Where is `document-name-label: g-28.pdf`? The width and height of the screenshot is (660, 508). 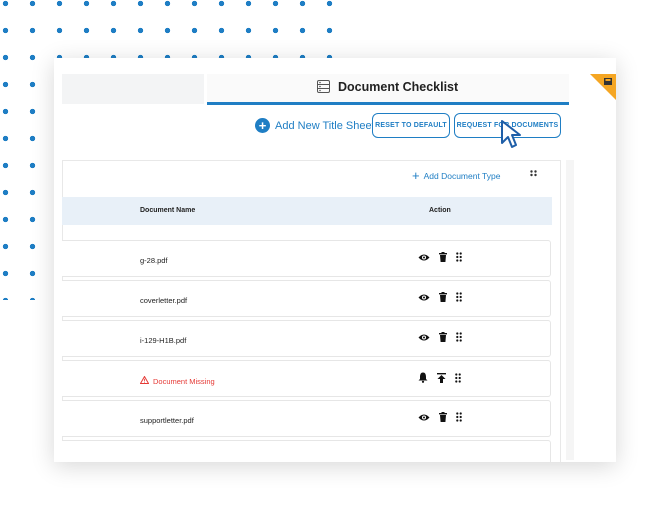 document-name-label: g-28.pdf is located at coordinates (154, 260).